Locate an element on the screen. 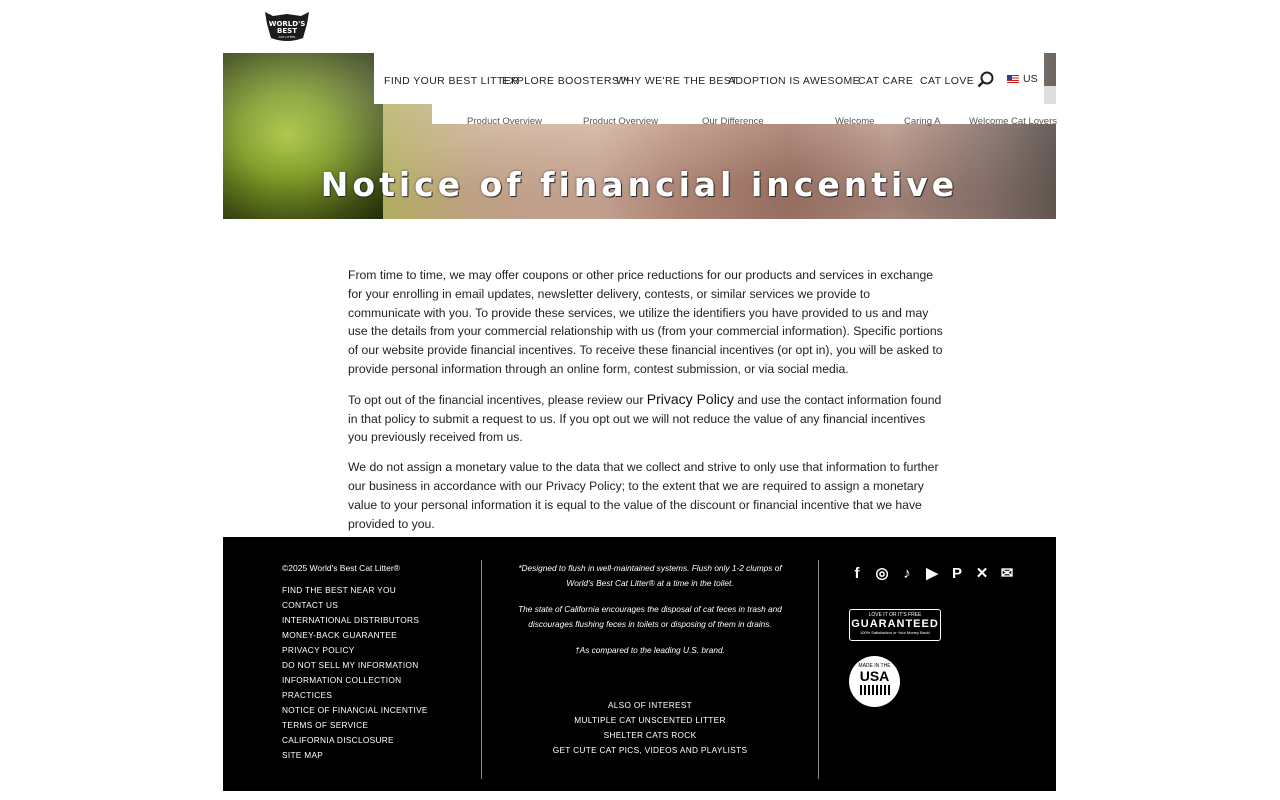 The height and width of the screenshot is (800, 1280). logo-text-2: BEST is located at coordinates (287, 31).